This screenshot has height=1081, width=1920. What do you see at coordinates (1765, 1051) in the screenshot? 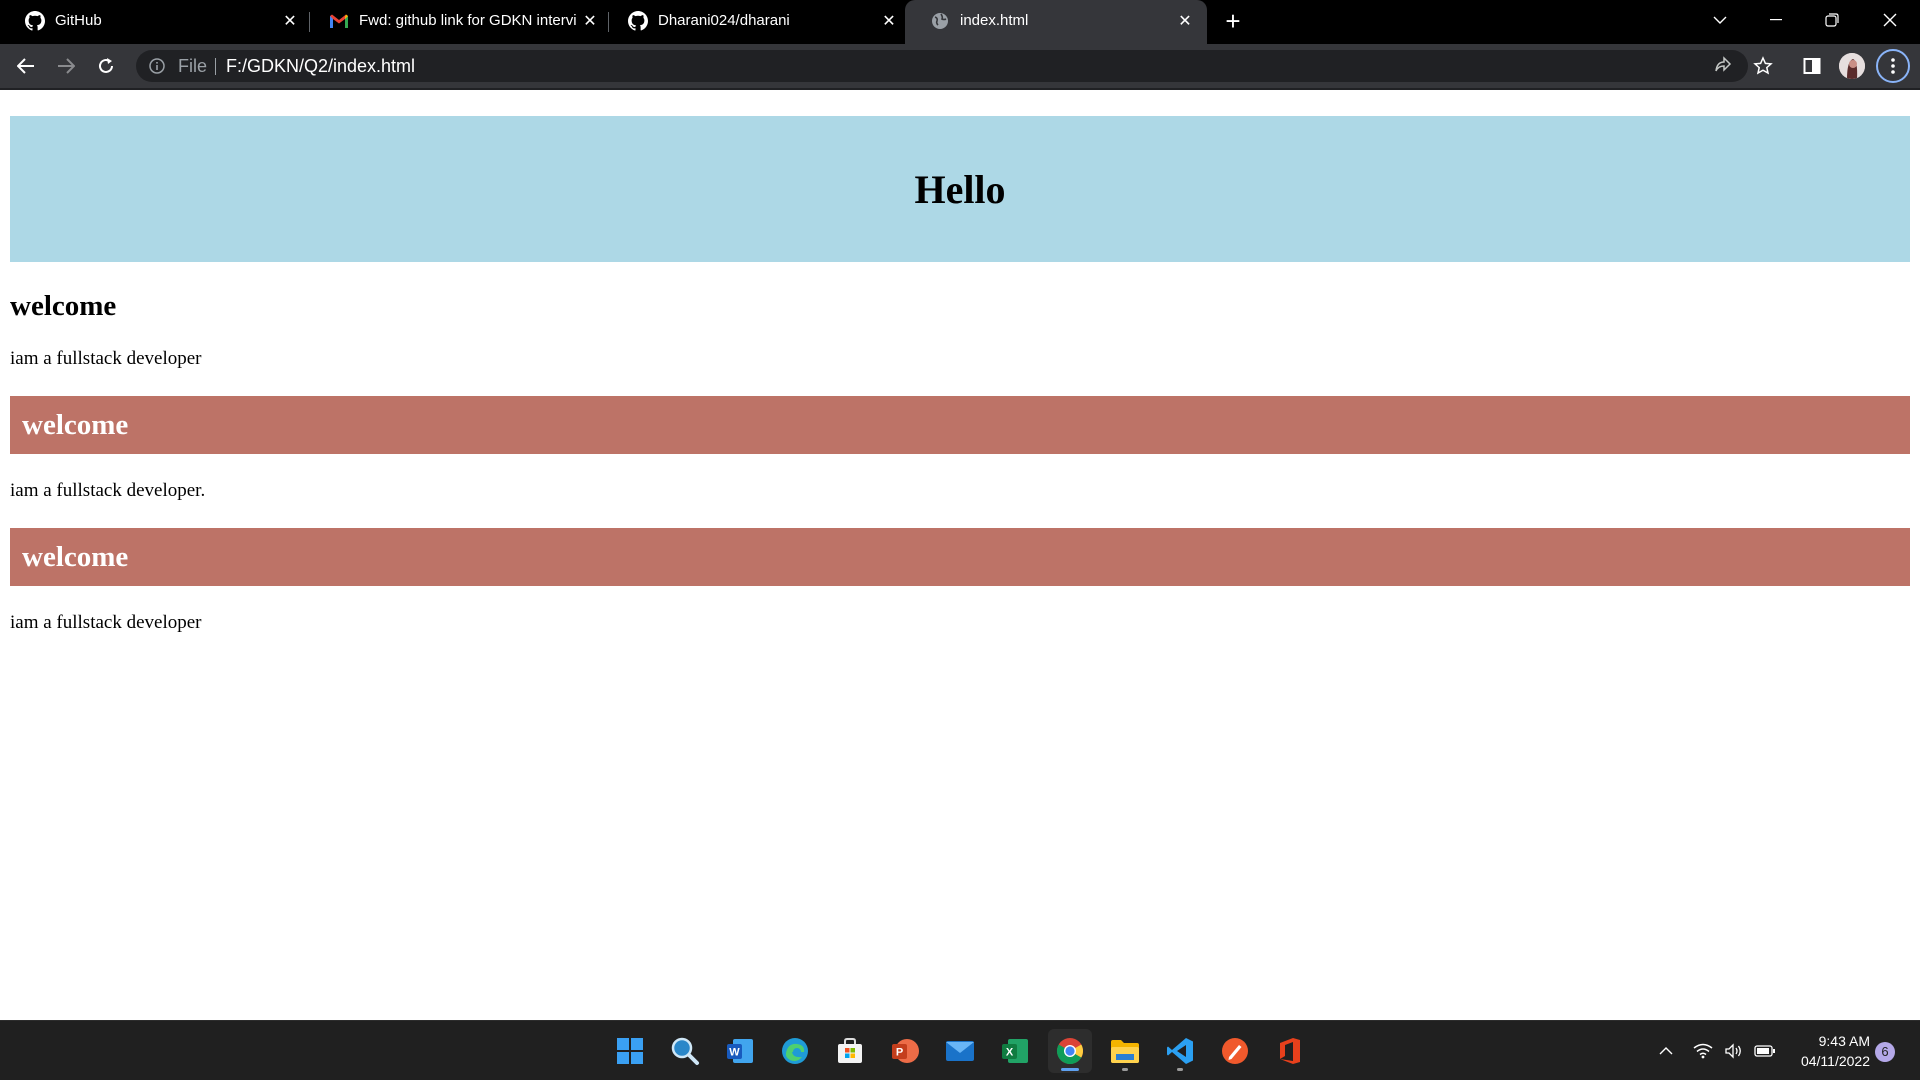
I see `battery-icon` at bounding box center [1765, 1051].